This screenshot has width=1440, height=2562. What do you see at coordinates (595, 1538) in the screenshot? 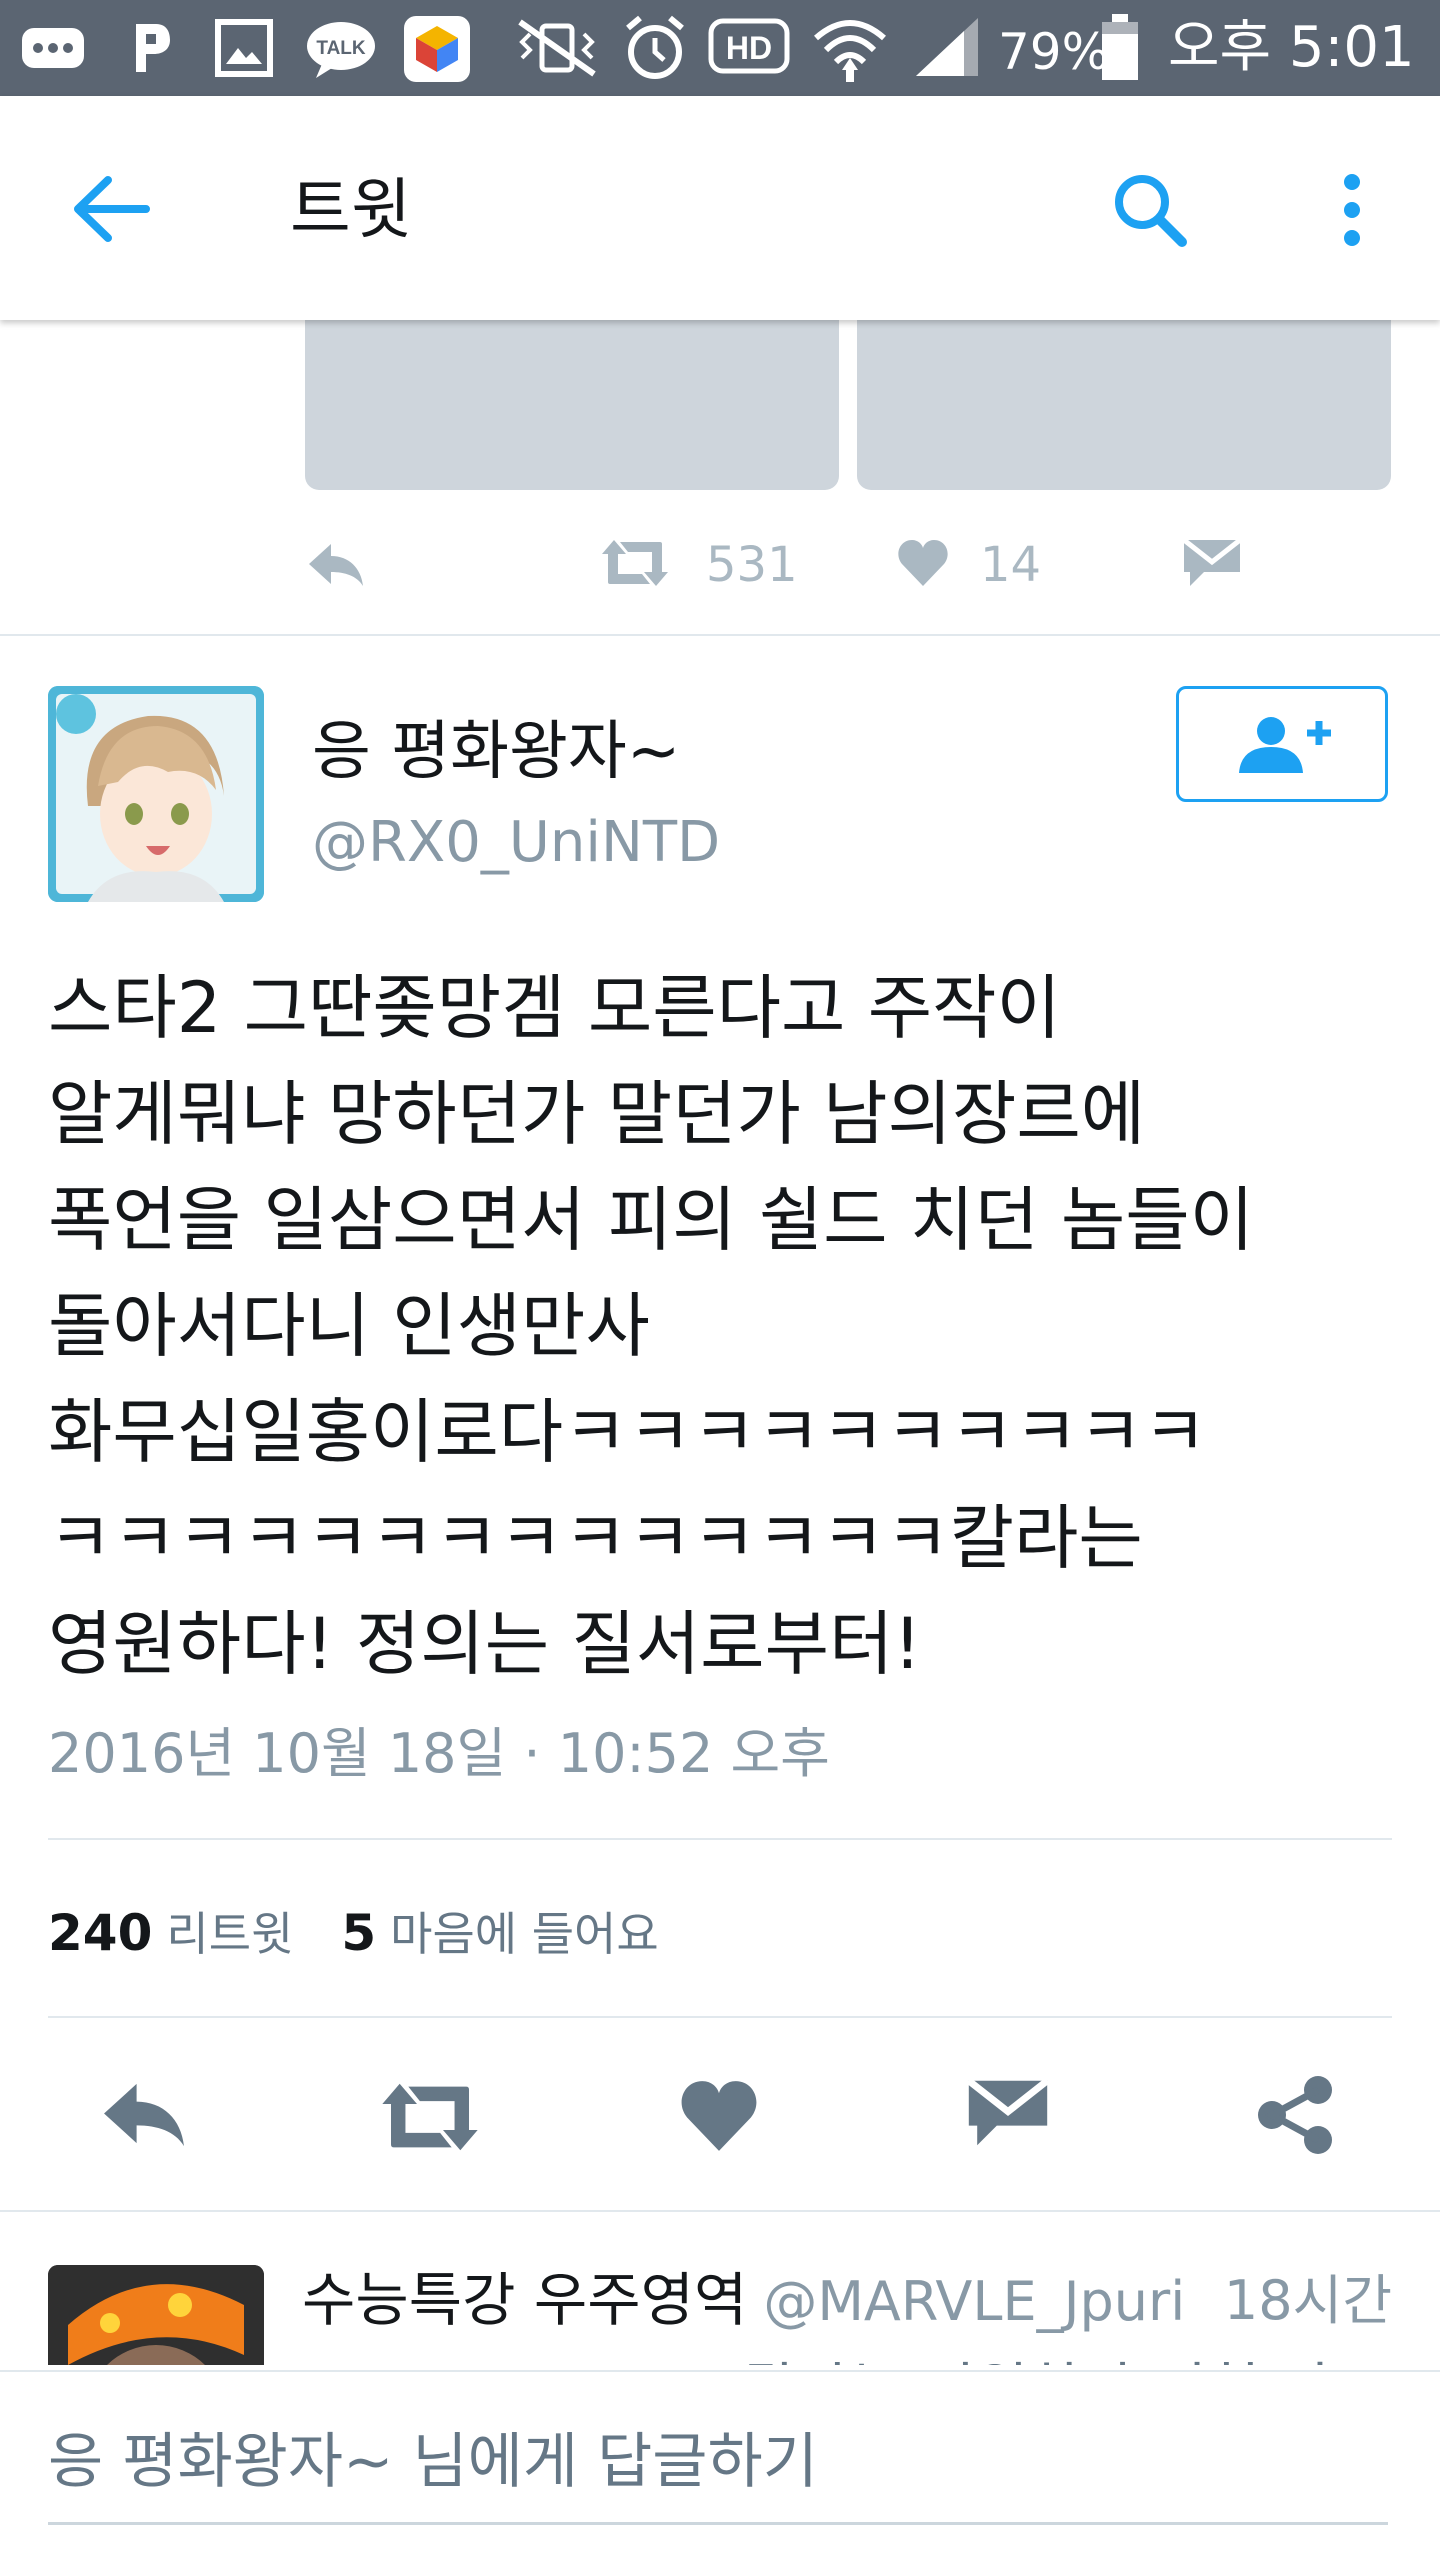
I see `tweet-text-line: ㅋㅋㅋㅋㅋㅋㅋㅋㅋㅋㅋㅋㅋㅋ칼라는` at bounding box center [595, 1538].